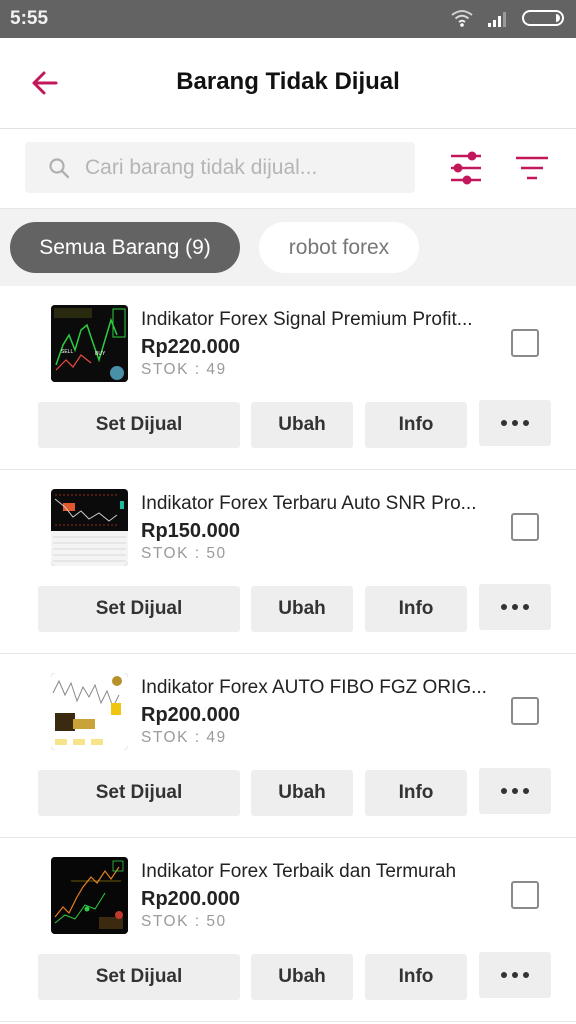 Image resolution: width=576 pixels, height=1024 pixels. I want to click on search-icon, so click(59, 167).